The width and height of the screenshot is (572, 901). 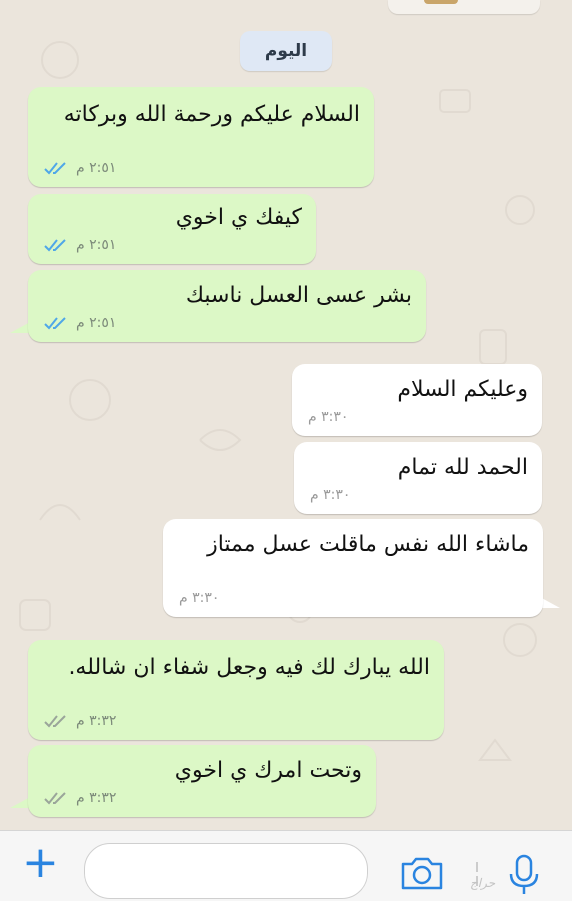 I want to click on message-outgoing: وتحت امرك ي اخوي ٣:٣٢ م, so click(x=202, y=781).